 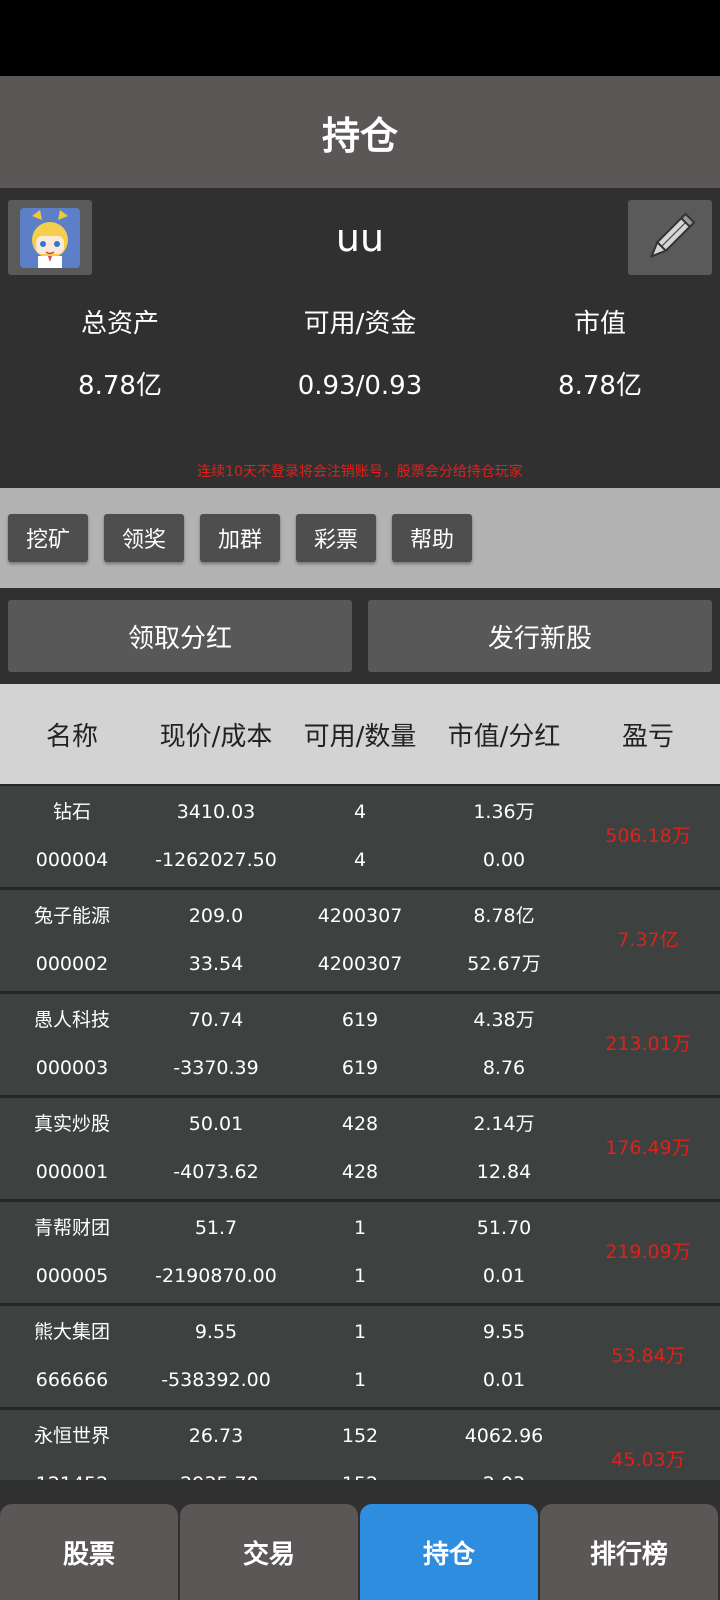 I want to click on profit-loss: 53.84万, so click(x=648, y=1356).